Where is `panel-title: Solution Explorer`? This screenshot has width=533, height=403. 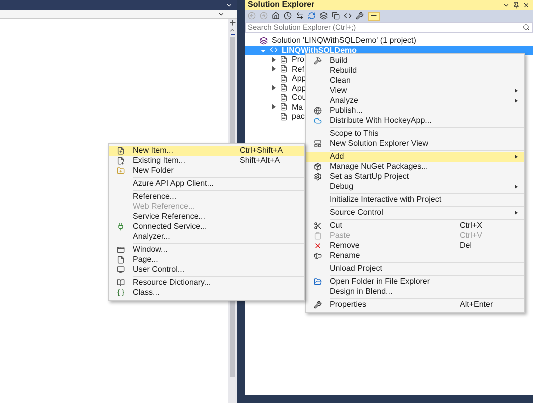 panel-title: Solution Explorer is located at coordinates (282, 5).